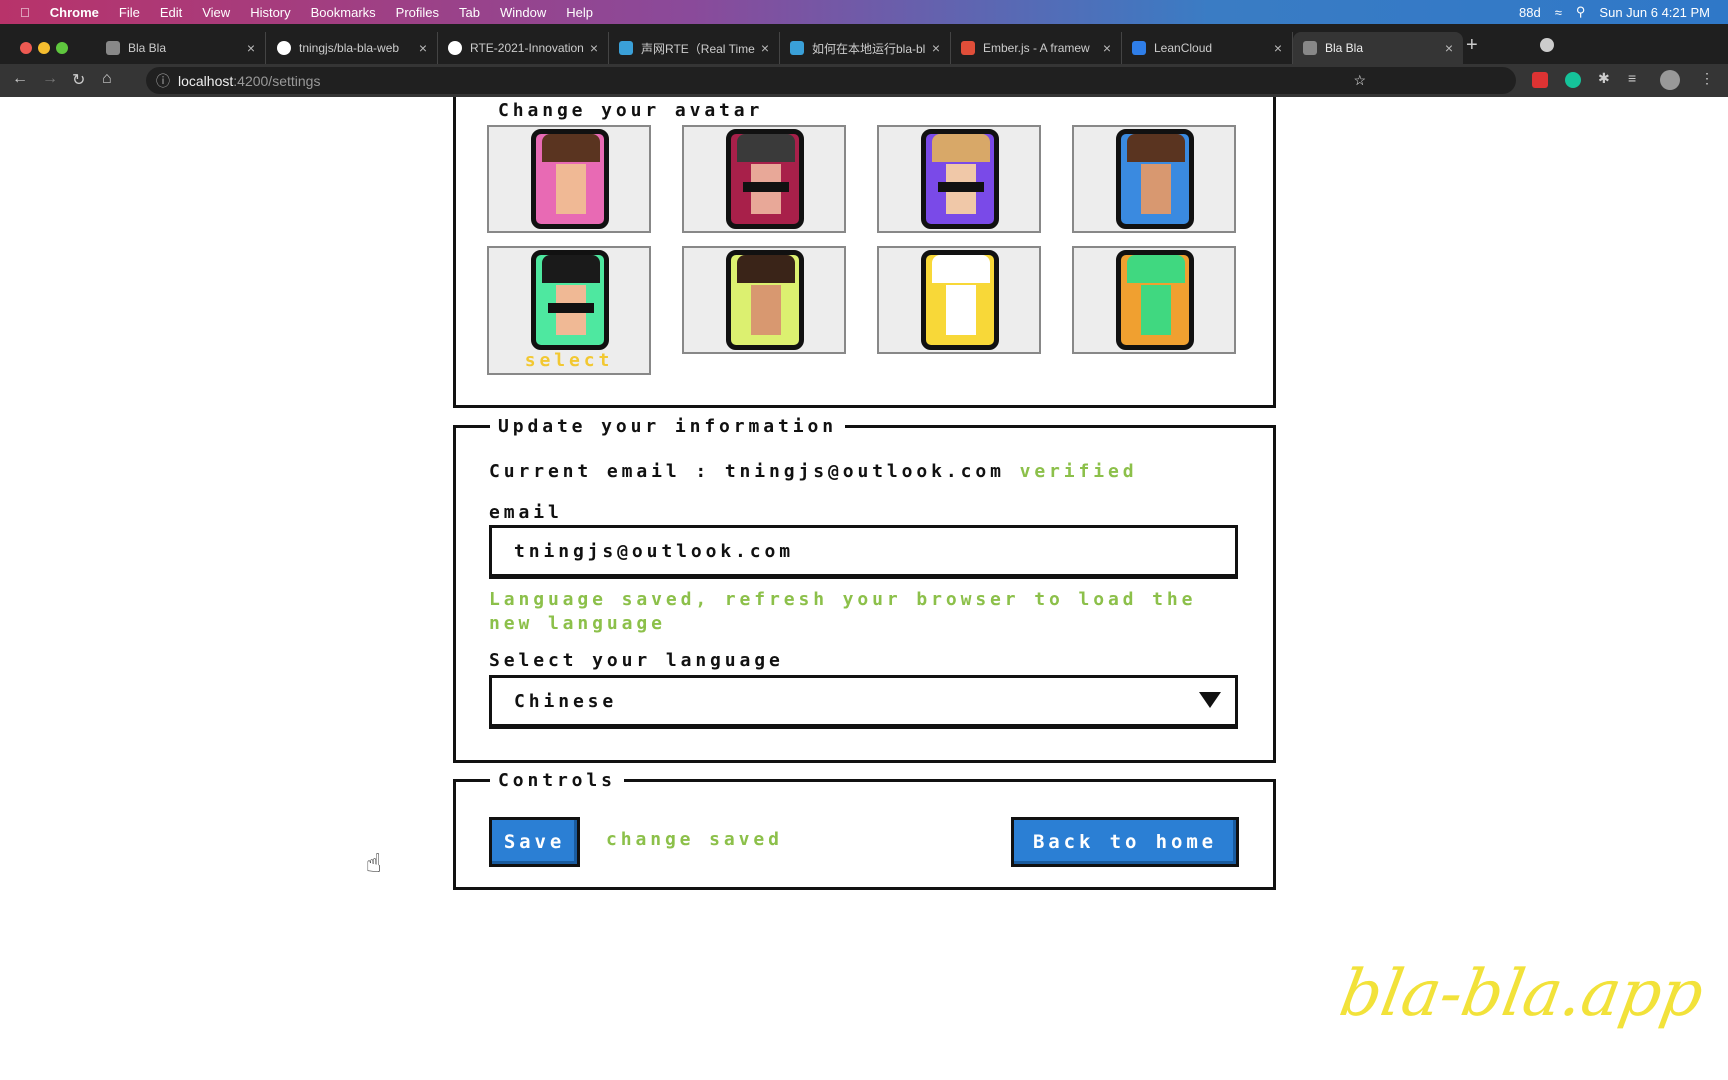 This screenshot has height=1080, width=1728. What do you see at coordinates (869, 48) in the screenshot?
I see `tab-title: 如何在本地运行bla-bl` at bounding box center [869, 48].